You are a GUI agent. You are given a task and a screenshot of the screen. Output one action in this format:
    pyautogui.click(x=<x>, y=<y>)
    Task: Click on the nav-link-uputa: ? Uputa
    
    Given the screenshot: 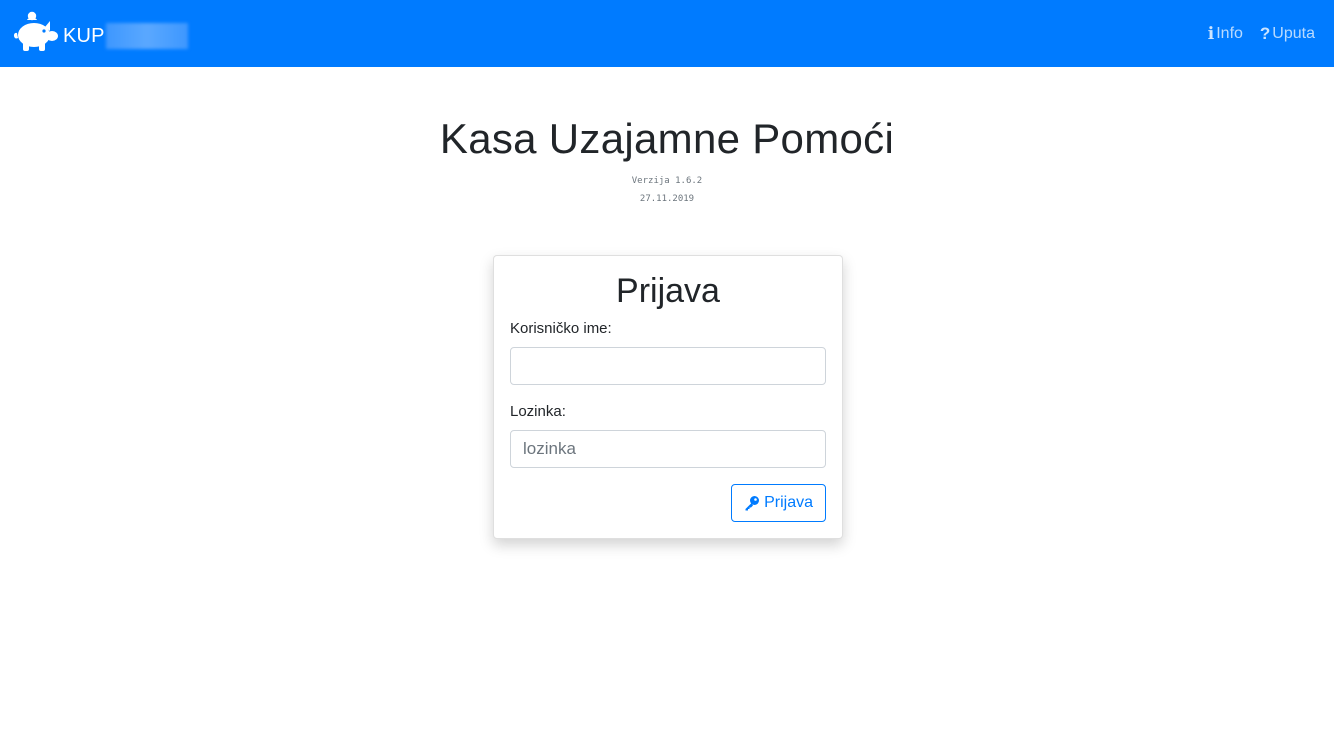 What is the action you would take?
    pyautogui.click(x=1287, y=34)
    